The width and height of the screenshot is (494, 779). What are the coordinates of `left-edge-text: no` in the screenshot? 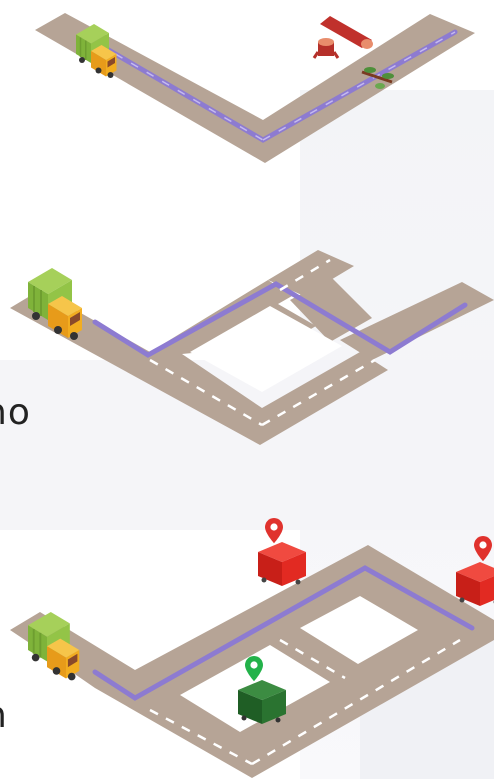 It's located at (15, 412).